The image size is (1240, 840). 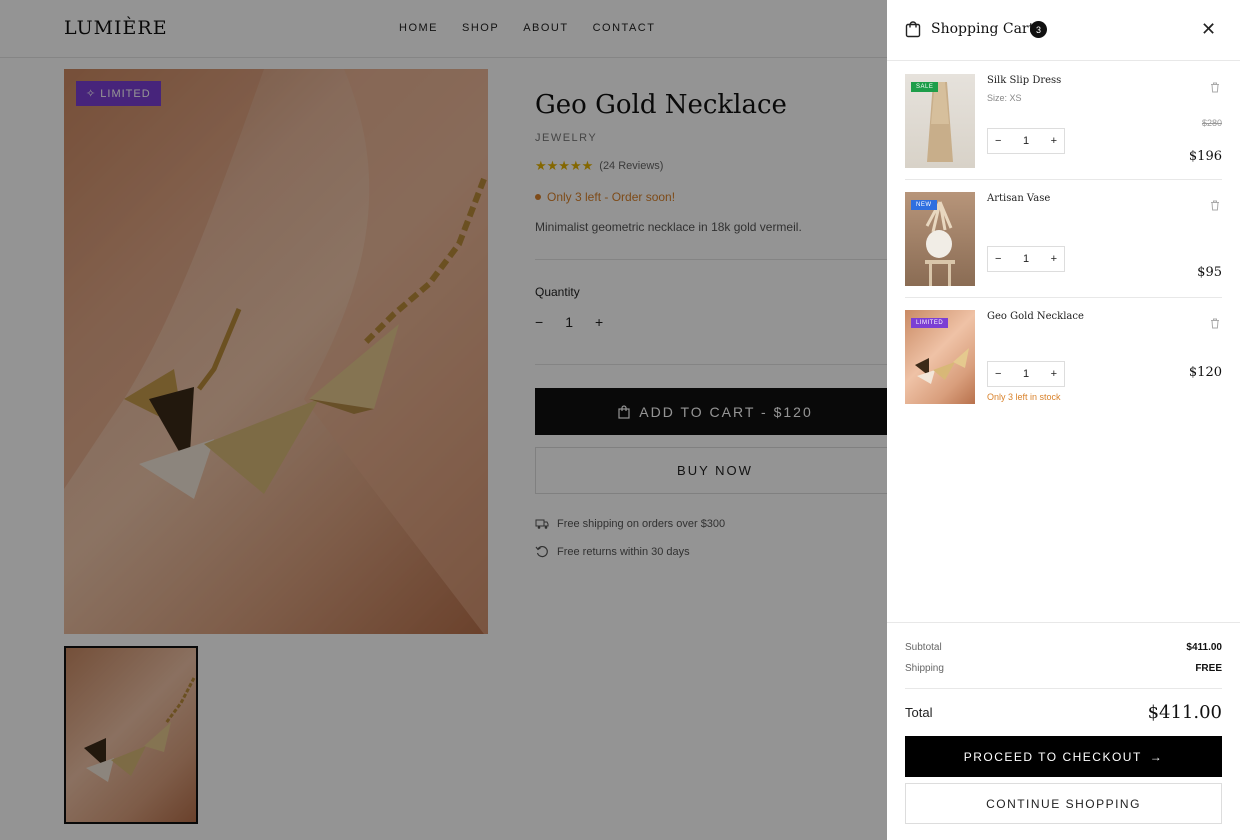 I want to click on item-size: Size: XS, so click(x=1004, y=98).